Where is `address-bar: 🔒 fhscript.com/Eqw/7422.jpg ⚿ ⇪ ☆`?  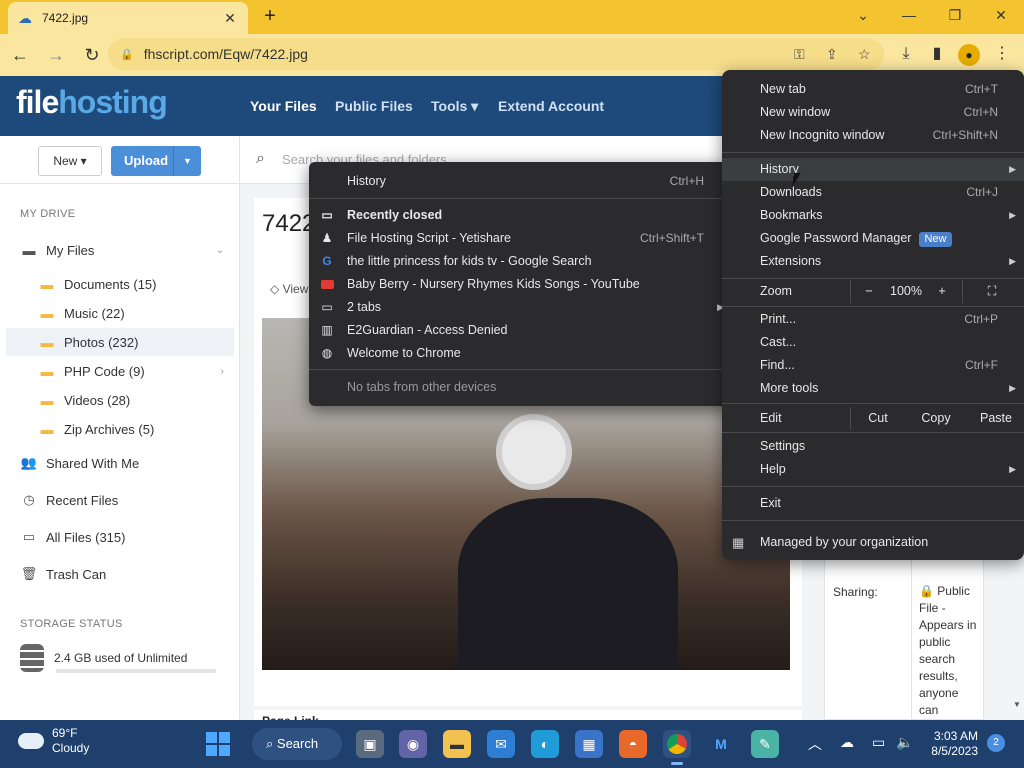
address-bar: 🔒 fhscript.com/Eqw/7422.jpg ⚿ ⇪ ☆ is located at coordinates (496, 54).